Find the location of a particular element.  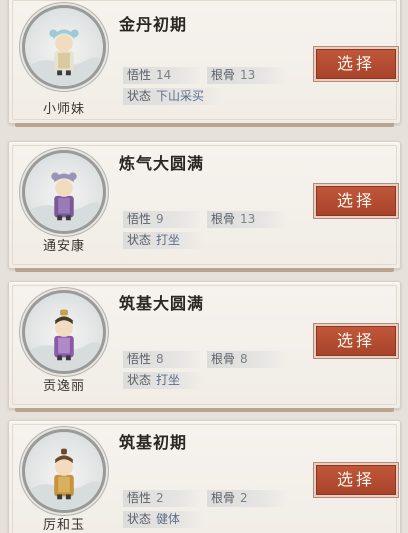

stat-gengu: 根骨 8 is located at coordinates (247, 359).